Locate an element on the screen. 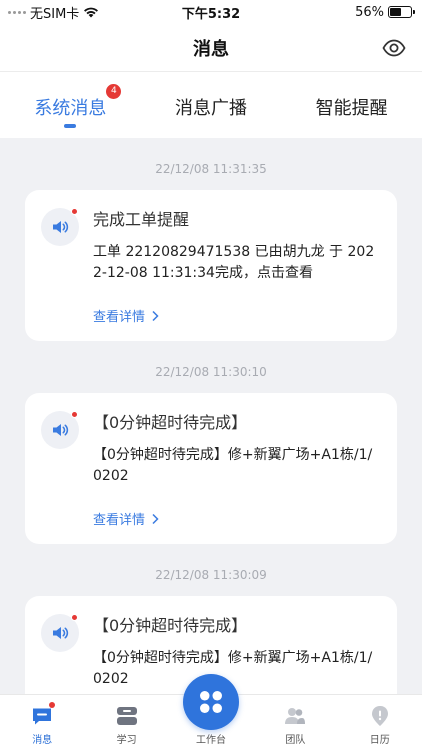 This screenshot has height=750, width=422. wifi-icon is located at coordinates (91, 12).